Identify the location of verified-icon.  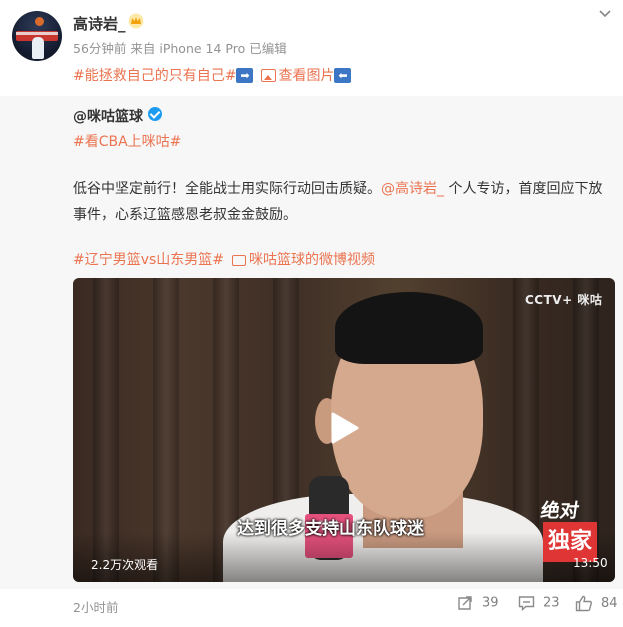
(155, 114).